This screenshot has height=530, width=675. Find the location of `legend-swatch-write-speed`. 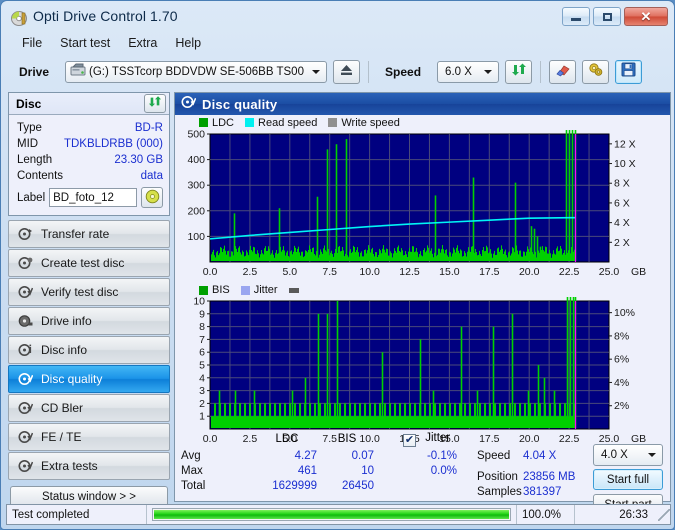

legend-swatch-write-speed is located at coordinates (333, 122).